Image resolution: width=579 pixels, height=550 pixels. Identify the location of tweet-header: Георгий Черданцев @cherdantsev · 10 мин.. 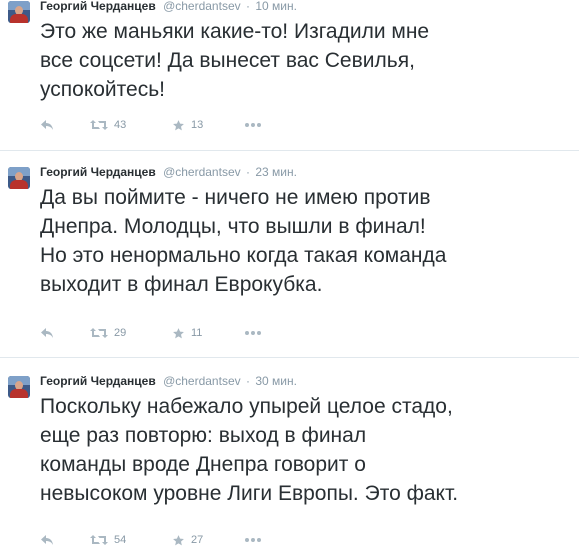
(168, 7).